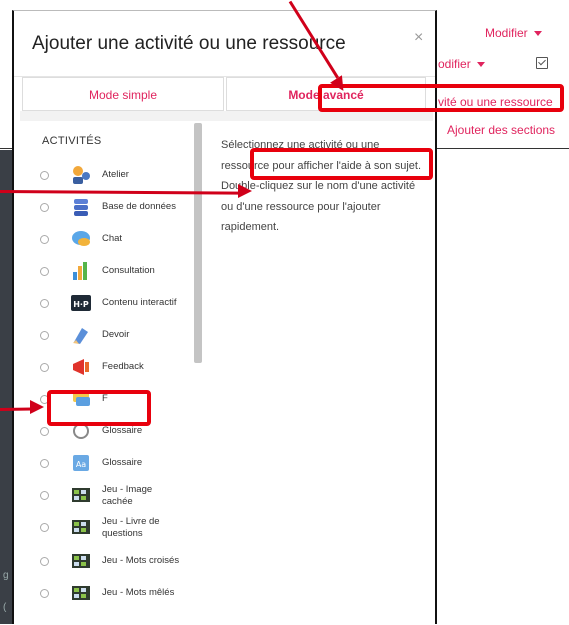 The width and height of the screenshot is (569, 625). What do you see at coordinates (81, 175) in the screenshot?
I see `workshop-icon` at bounding box center [81, 175].